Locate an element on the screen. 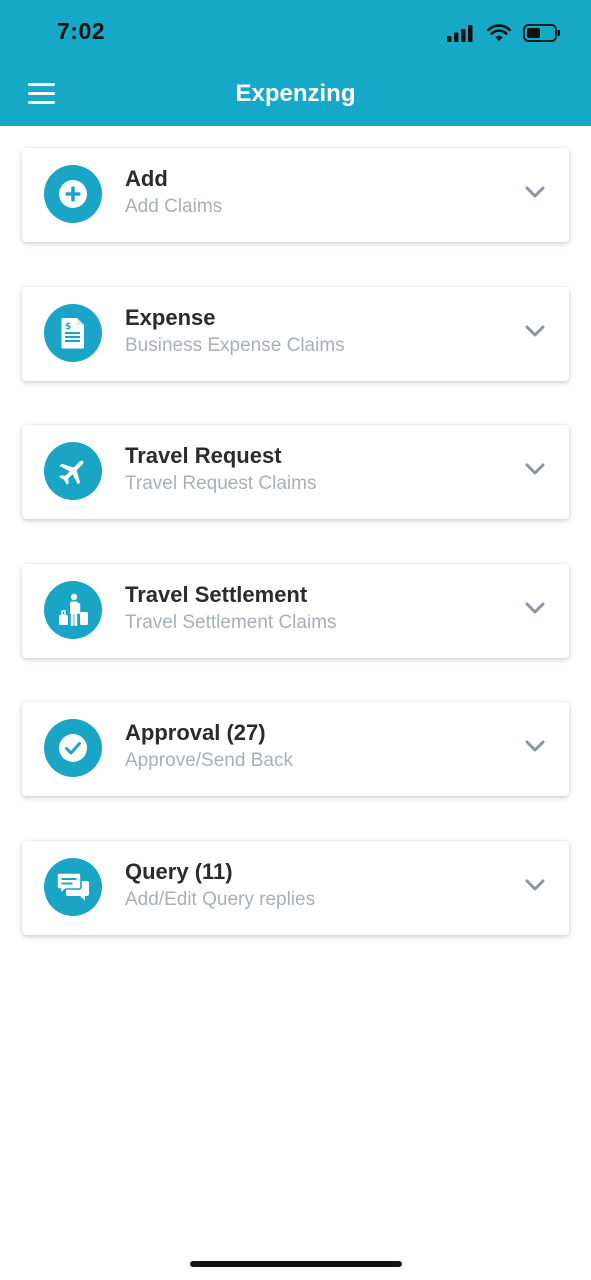 This screenshot has height=1280, width=591. card-title: Travel Settlement is located at coordinates (216, 594).